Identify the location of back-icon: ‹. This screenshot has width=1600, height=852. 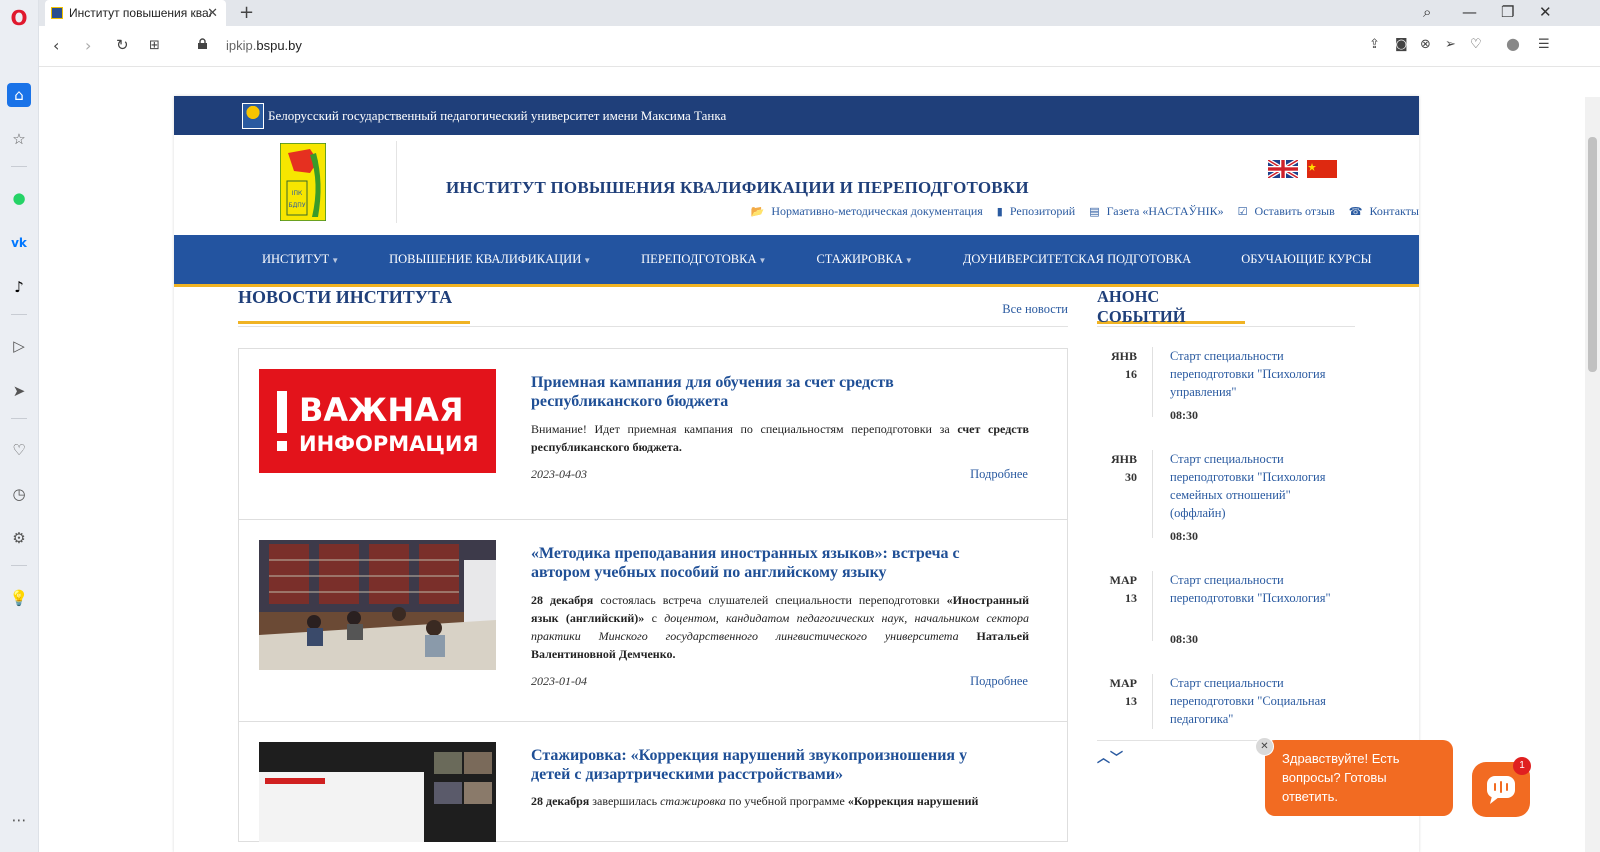
(56, 45).